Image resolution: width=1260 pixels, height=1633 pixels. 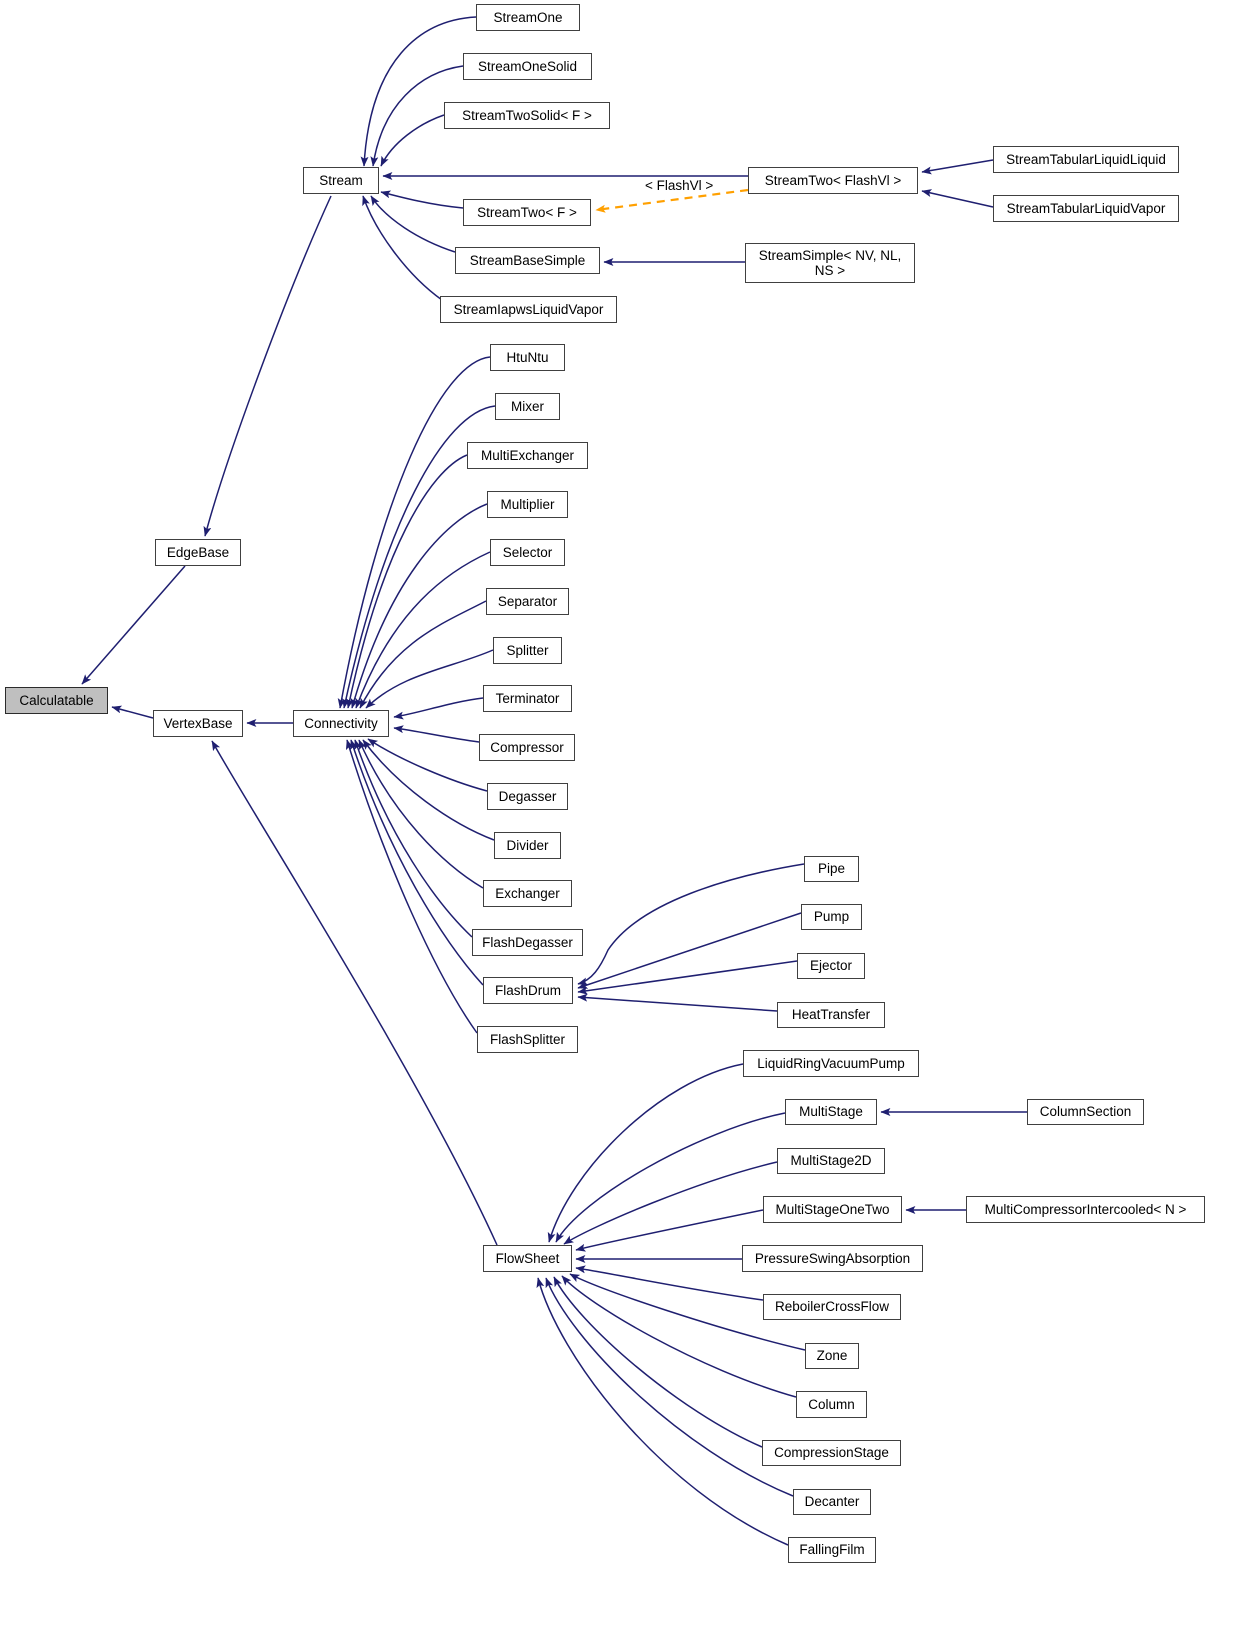 I want to click on class-node-stream: Stream, so click(x=341, y=180).